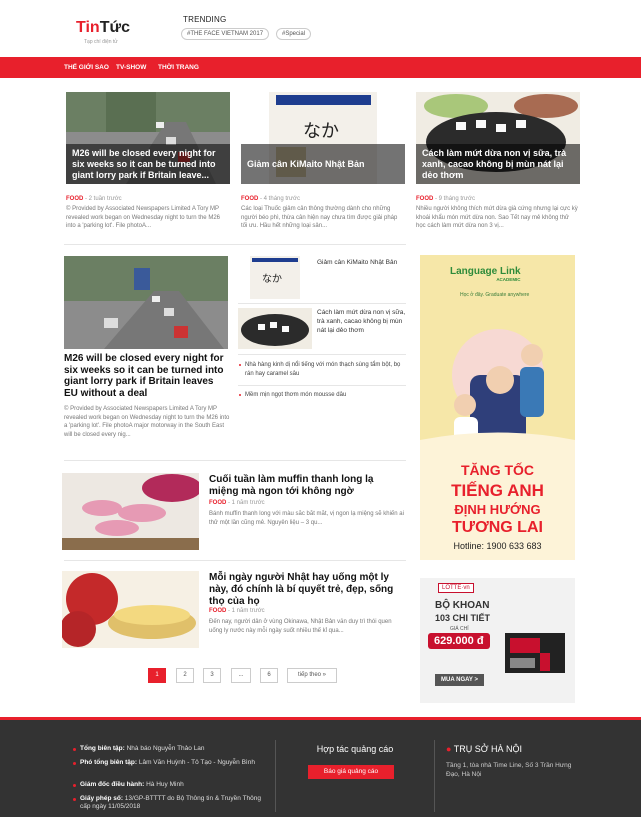 The width and height of the screenshot is (641, 817). I want to click on product-box-illustration: なか, so click(275, 271).